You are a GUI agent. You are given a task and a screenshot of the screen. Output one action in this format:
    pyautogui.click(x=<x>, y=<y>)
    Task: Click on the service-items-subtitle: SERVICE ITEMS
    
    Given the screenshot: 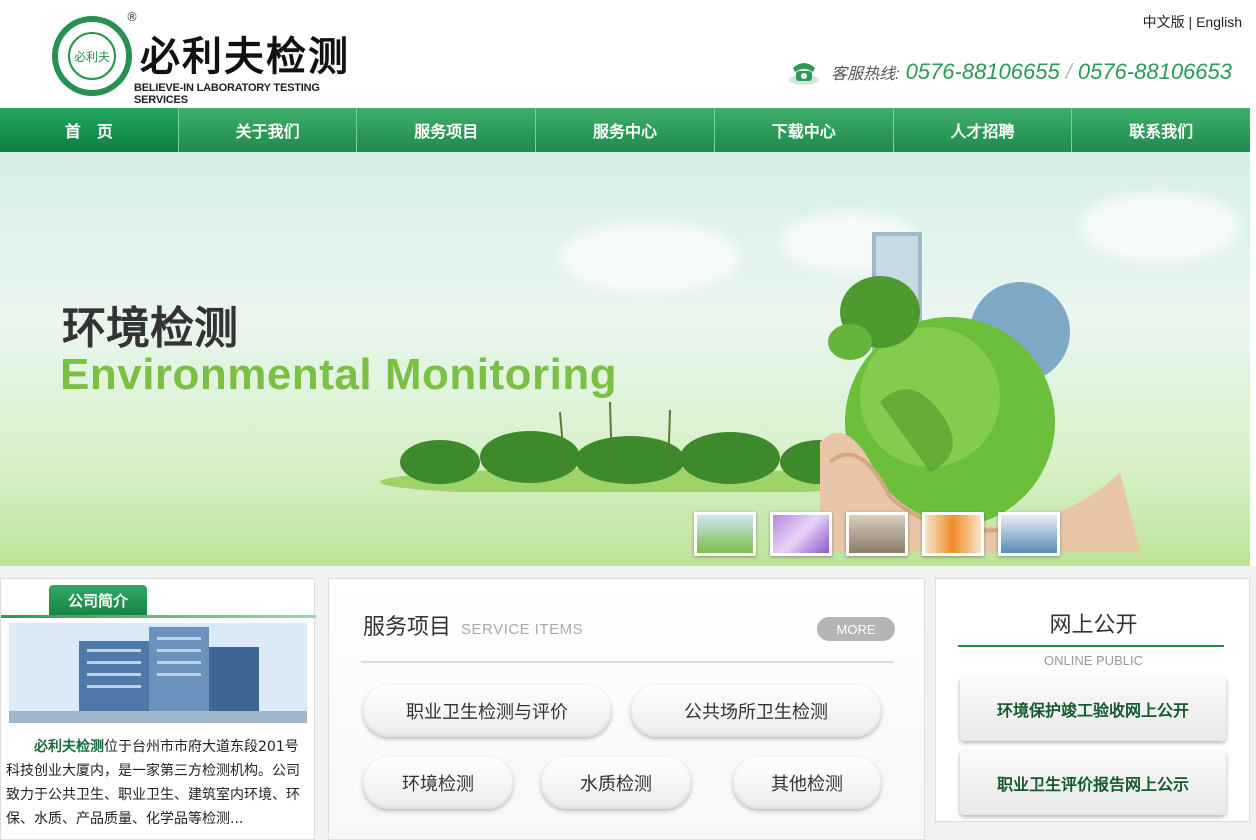 What is the action you would take?
    pyautogui.click(x=522, y=629)
    